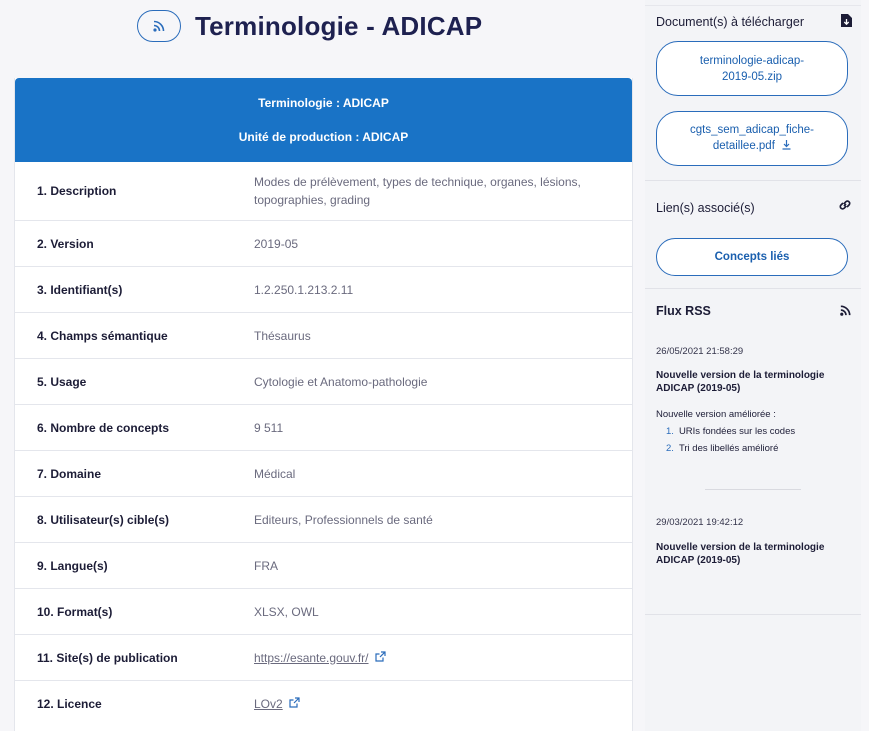 This screenshot has height=731, width=869. I want to click on list-item: 1. URIs fondées sur les codes, so click(753, 431).